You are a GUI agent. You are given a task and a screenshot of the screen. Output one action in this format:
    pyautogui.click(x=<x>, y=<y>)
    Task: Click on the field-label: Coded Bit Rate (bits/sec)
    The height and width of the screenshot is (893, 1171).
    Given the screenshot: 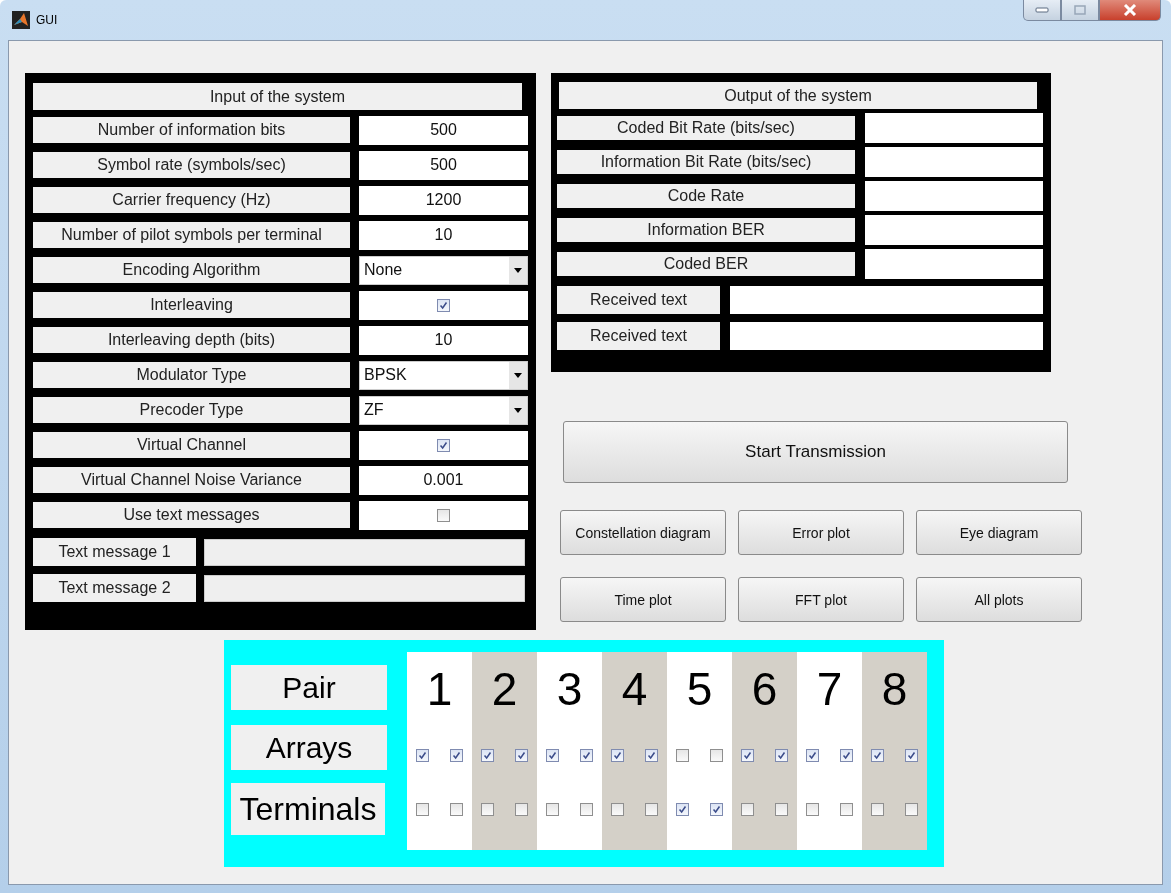 What is the action you would take?
    pyautogui.click(x=706, y=128)
    